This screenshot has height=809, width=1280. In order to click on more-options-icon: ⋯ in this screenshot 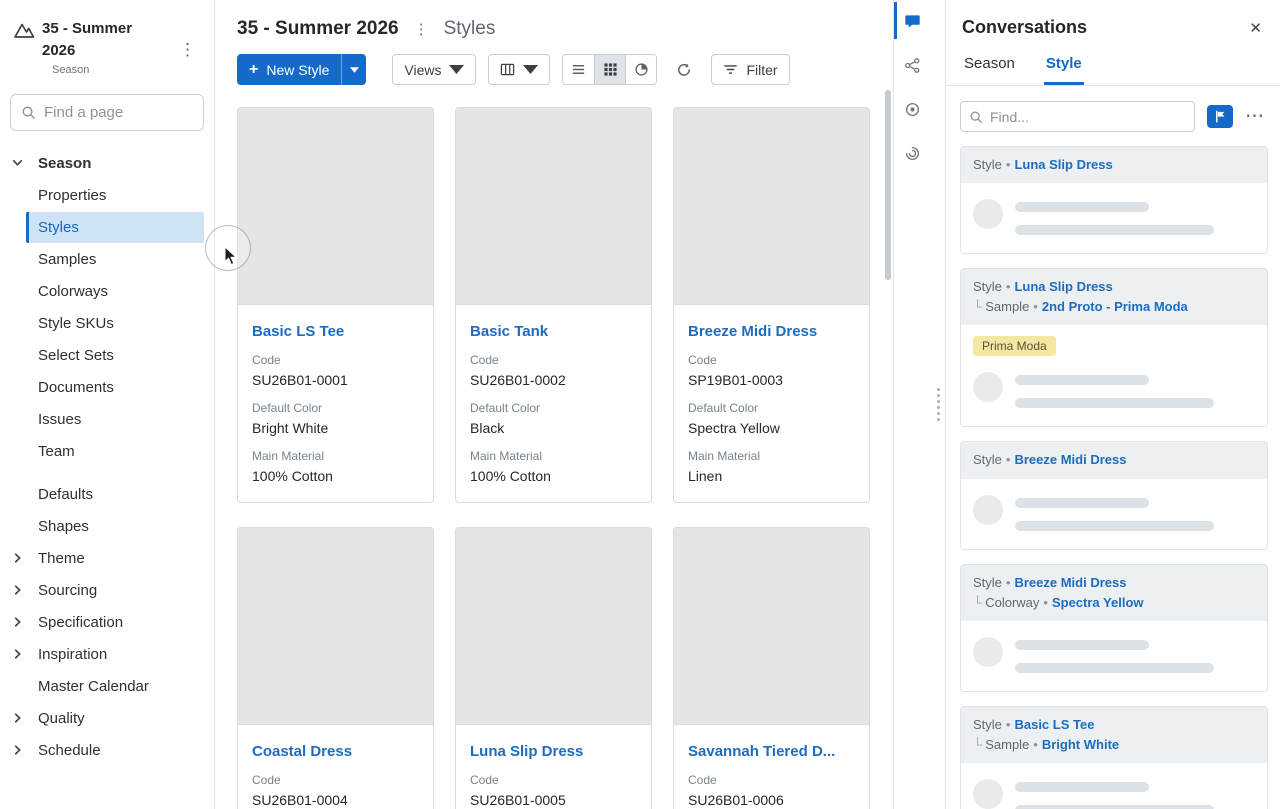, I will do `click(1254, 116)`.